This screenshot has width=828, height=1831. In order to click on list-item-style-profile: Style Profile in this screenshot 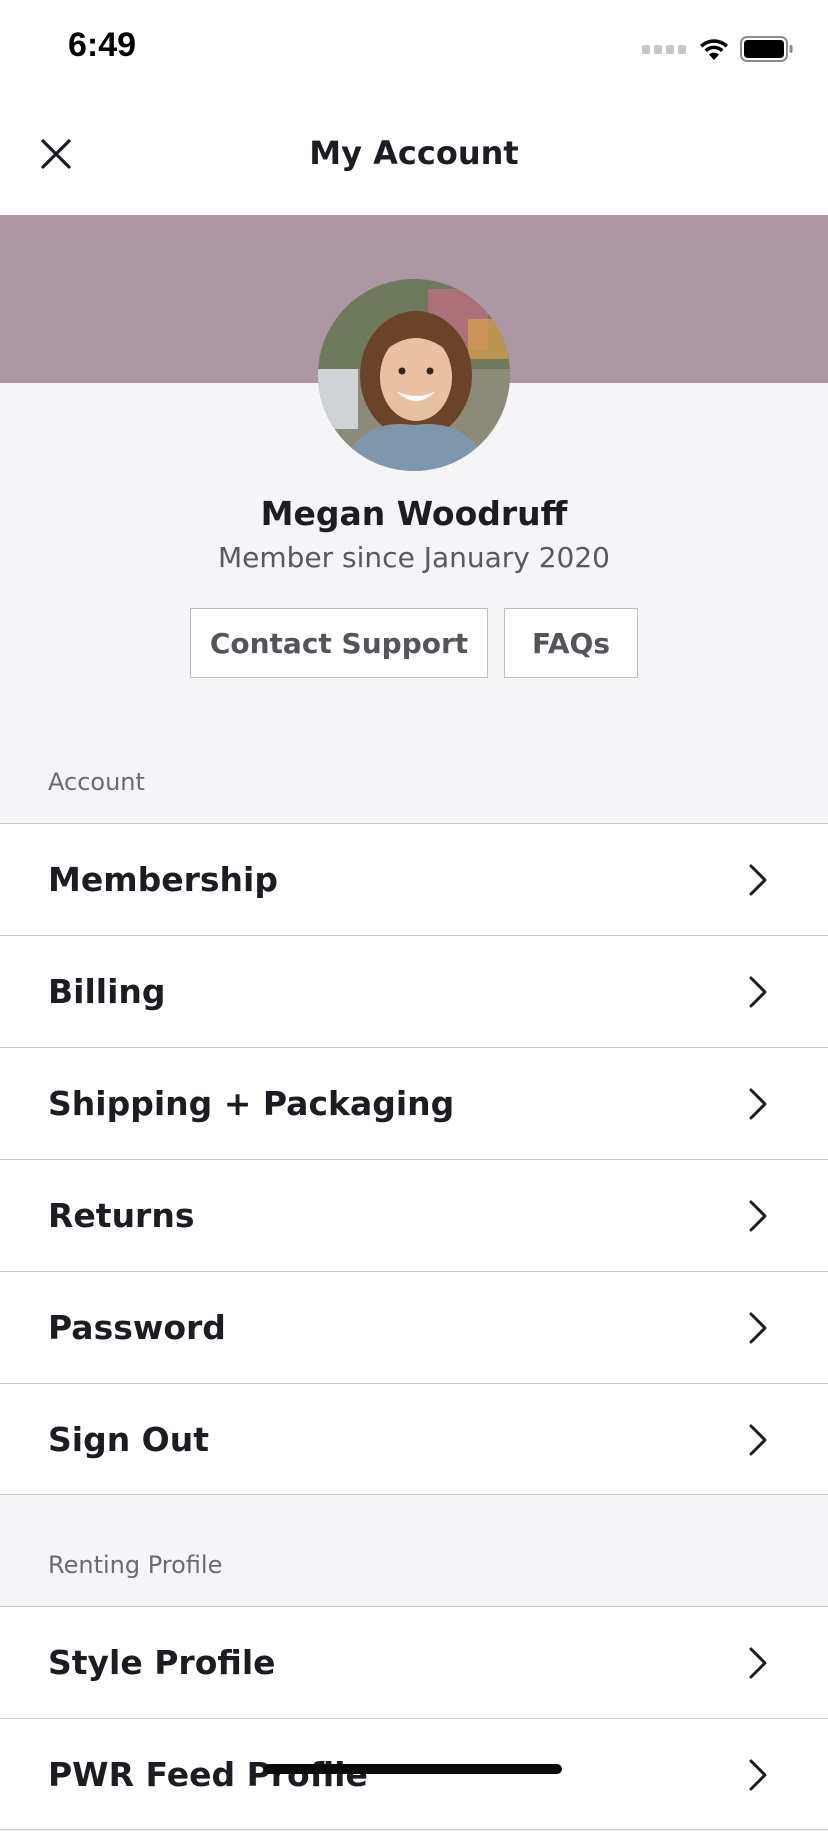, I will do `click(414, 1662)`.